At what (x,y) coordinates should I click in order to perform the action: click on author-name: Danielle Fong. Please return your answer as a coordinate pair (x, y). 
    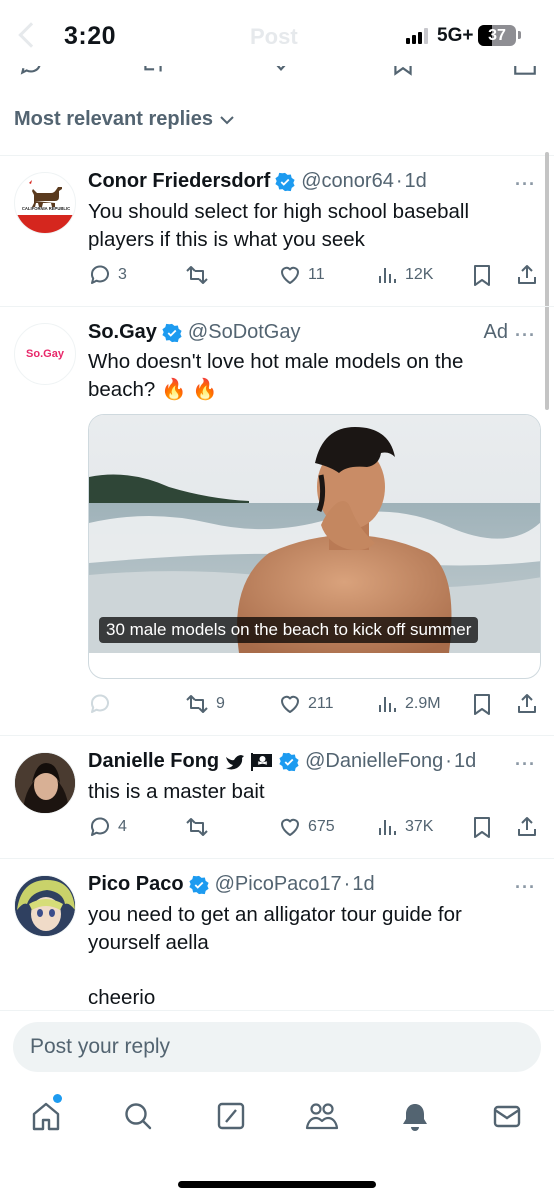
    Looking at the image, I should click on (153, 761).